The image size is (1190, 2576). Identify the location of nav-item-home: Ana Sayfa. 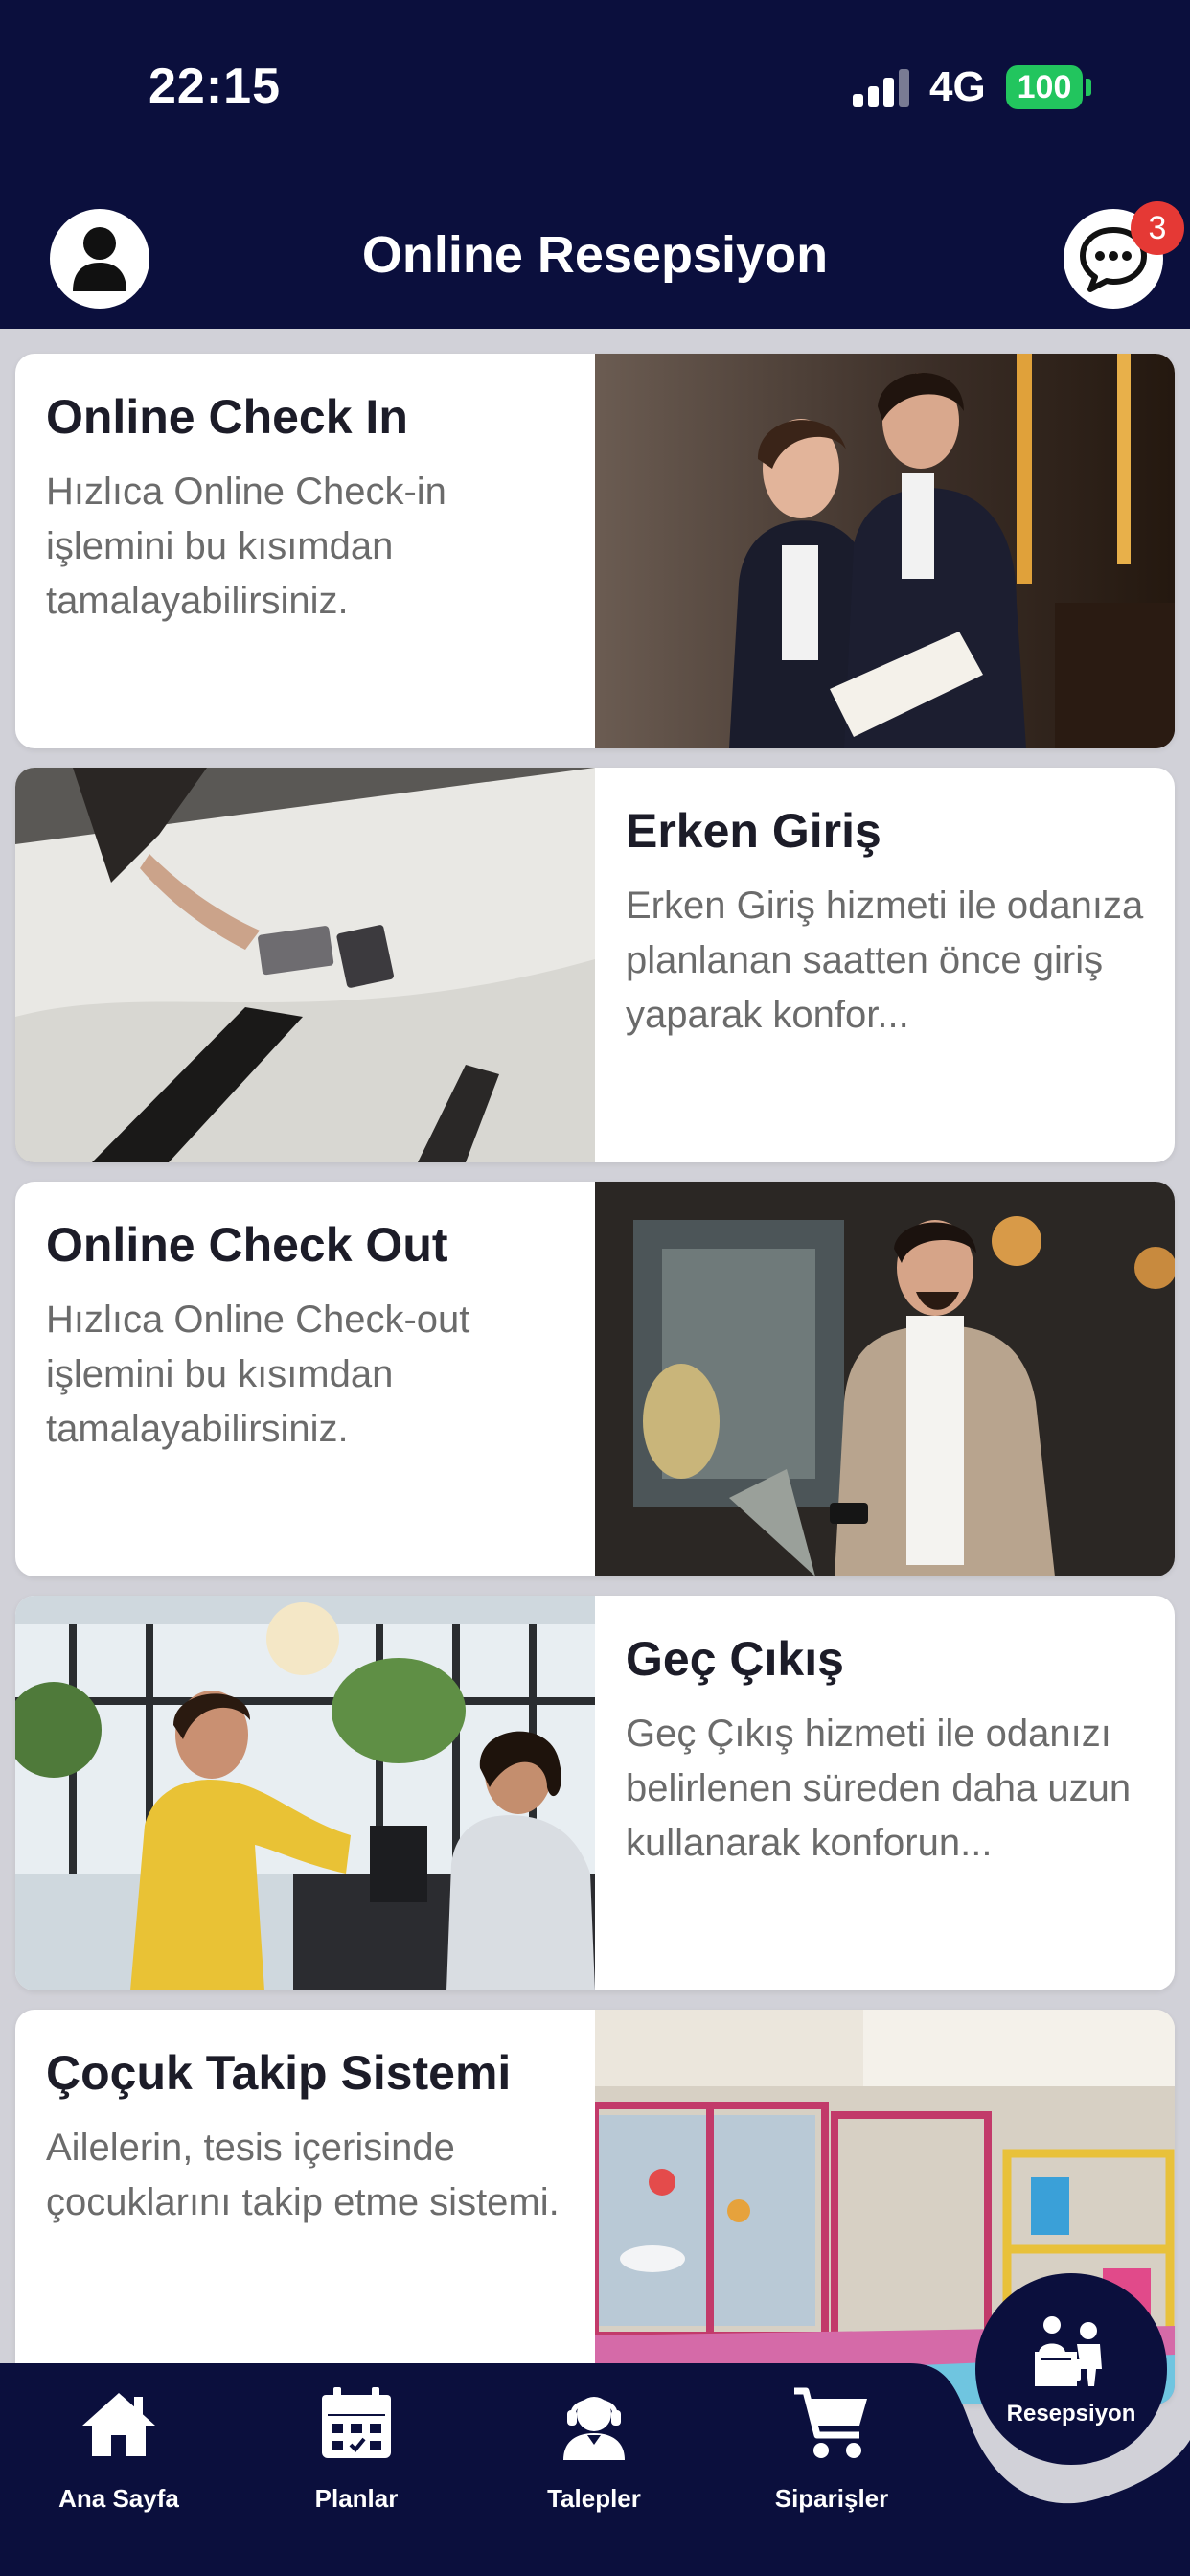
(119, 2478).